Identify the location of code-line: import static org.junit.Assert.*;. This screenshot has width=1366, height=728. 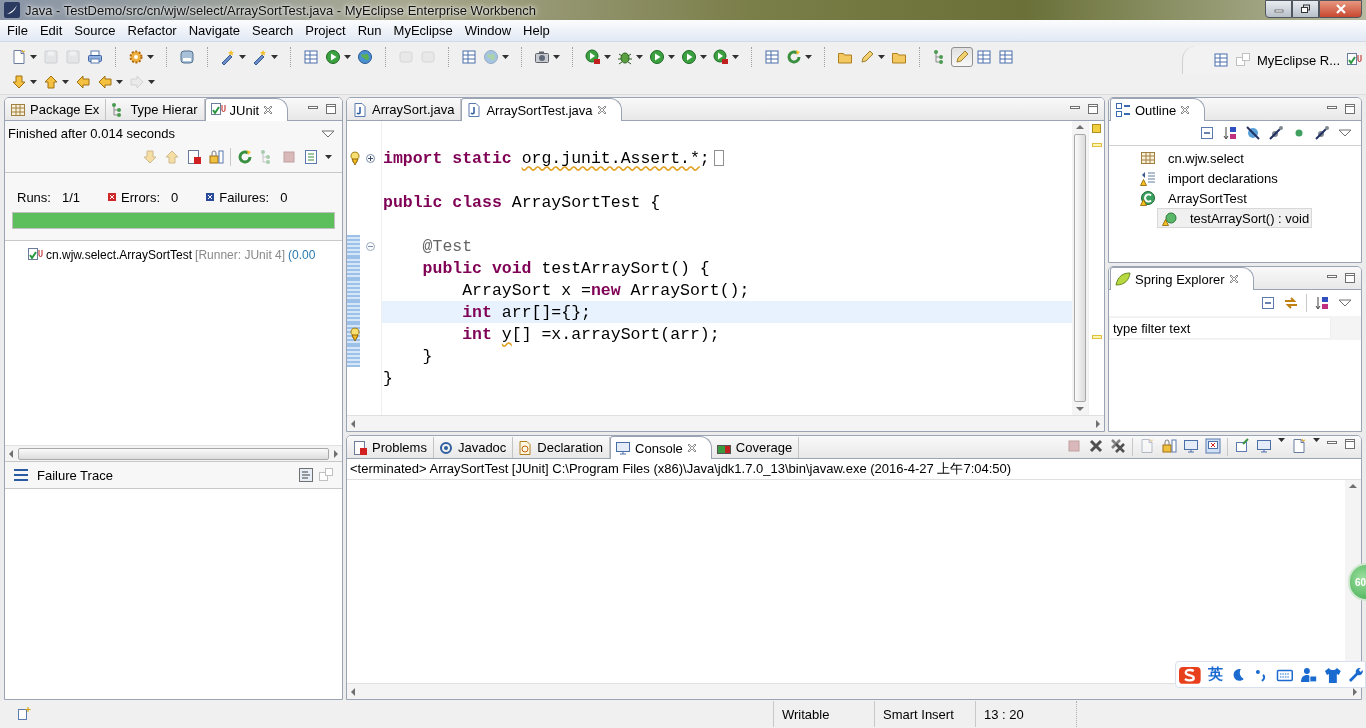
(546, 158).